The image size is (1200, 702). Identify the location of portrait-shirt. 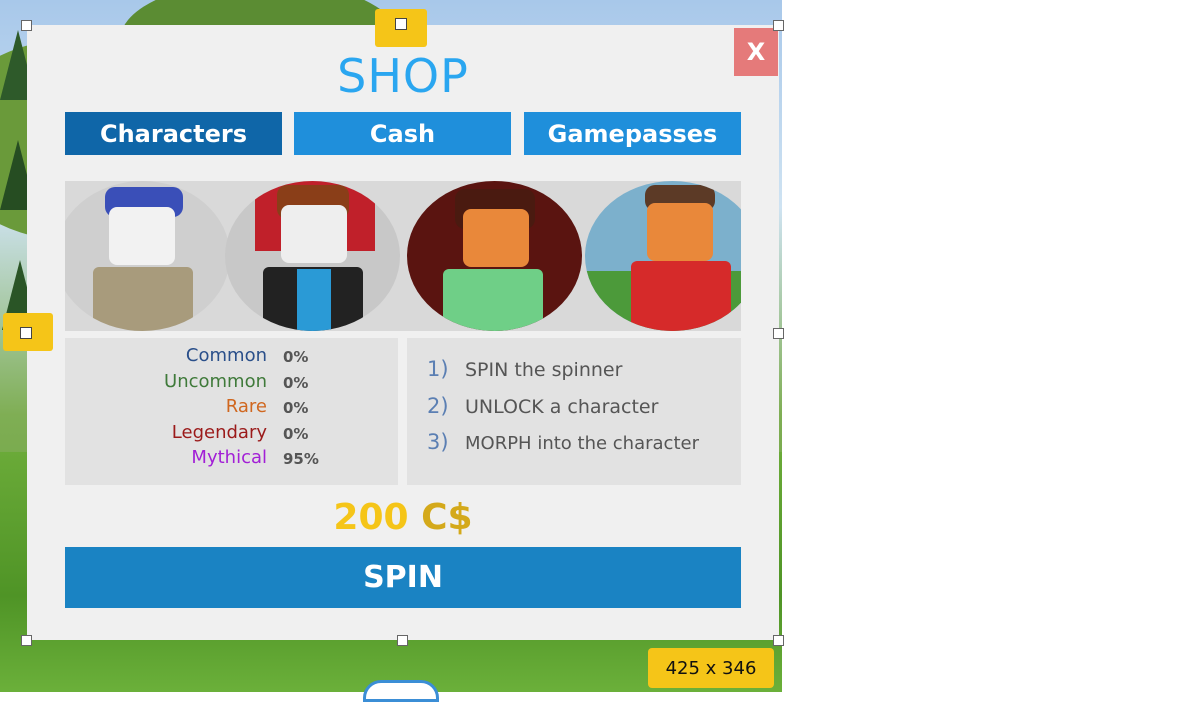
(314, 300).